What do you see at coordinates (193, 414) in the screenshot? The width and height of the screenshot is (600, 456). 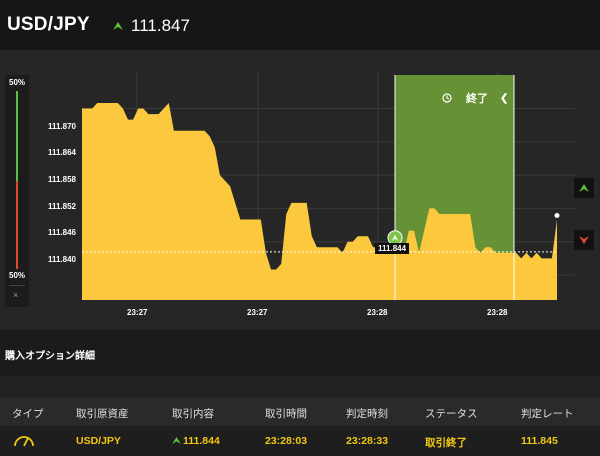 I see `column-header: 取引内容` at bounding box center [193, 414].